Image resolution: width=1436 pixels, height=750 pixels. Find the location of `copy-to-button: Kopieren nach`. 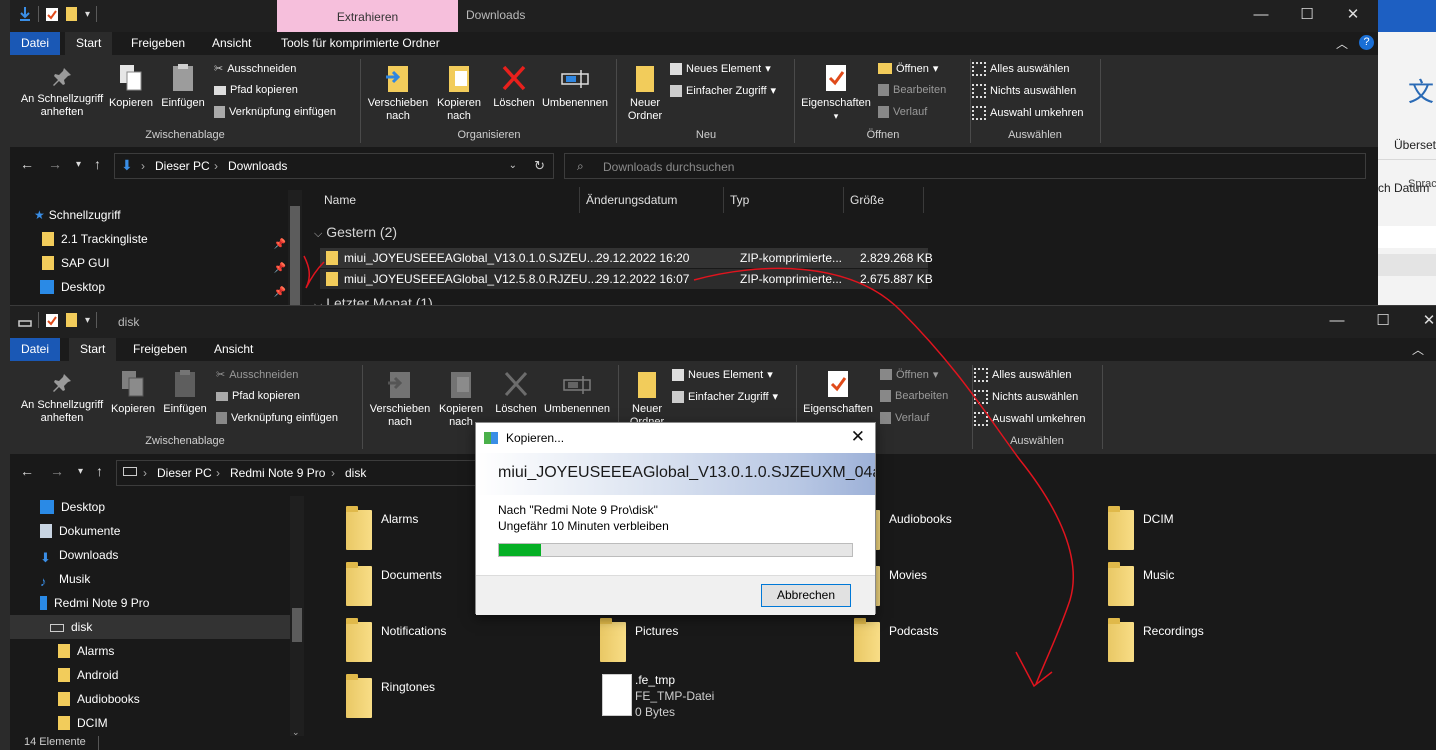

copy-to-button: Kopieren nach is located at coordinates (461, 399).